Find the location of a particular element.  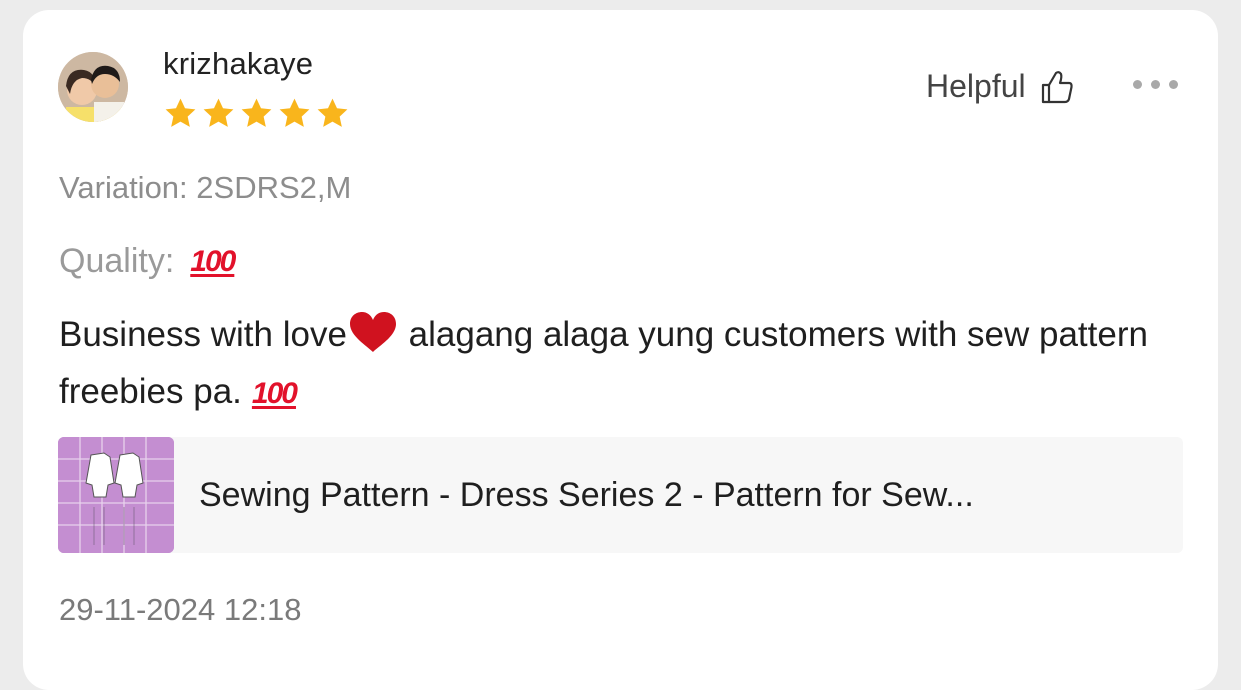

variation-text: Variation: 2SDRS2,M is located at coordinates (205, 187).